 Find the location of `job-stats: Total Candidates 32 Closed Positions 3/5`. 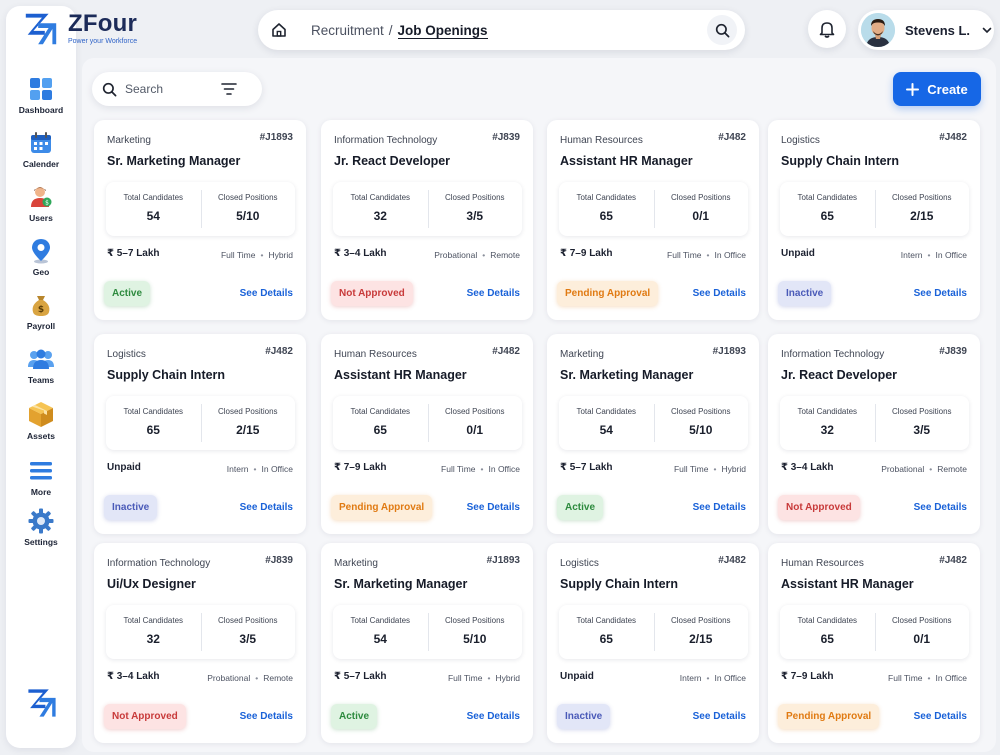

job-stats: Total Candidates 32 Closed Positions 3/5 is located at coordinates (200, 632).